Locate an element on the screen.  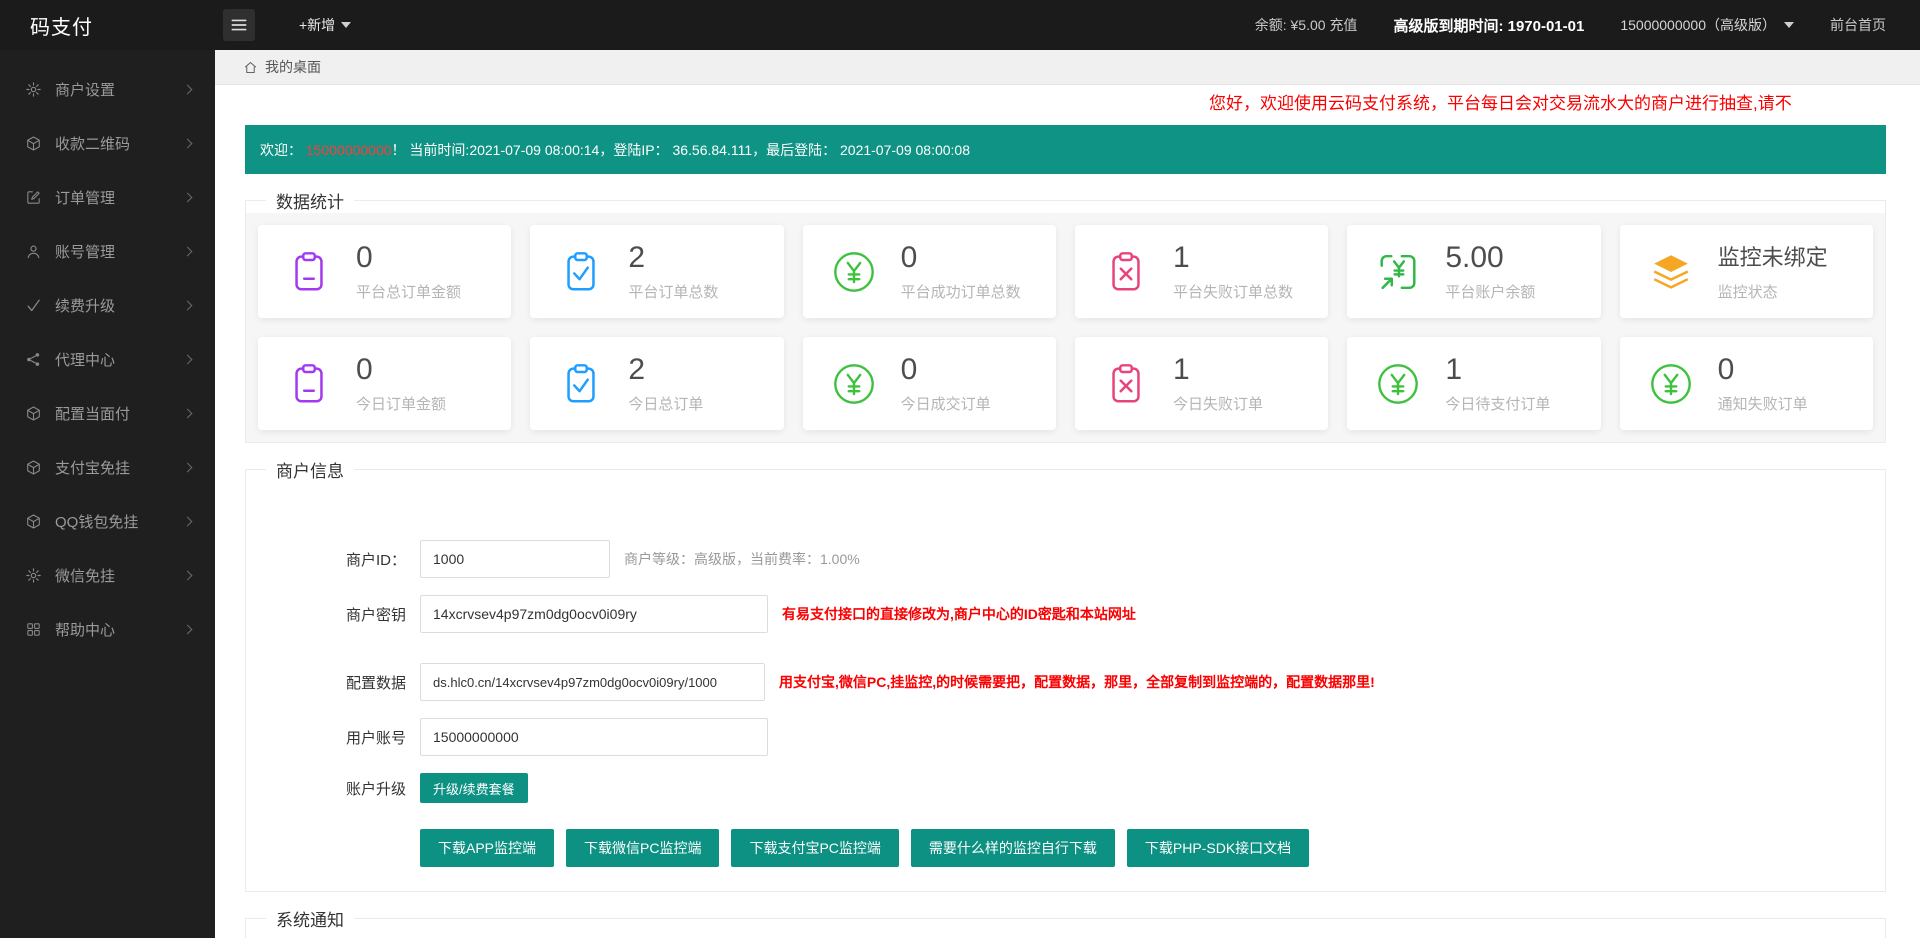
sidebar-collapse-button is located at coordinates (239, 25).